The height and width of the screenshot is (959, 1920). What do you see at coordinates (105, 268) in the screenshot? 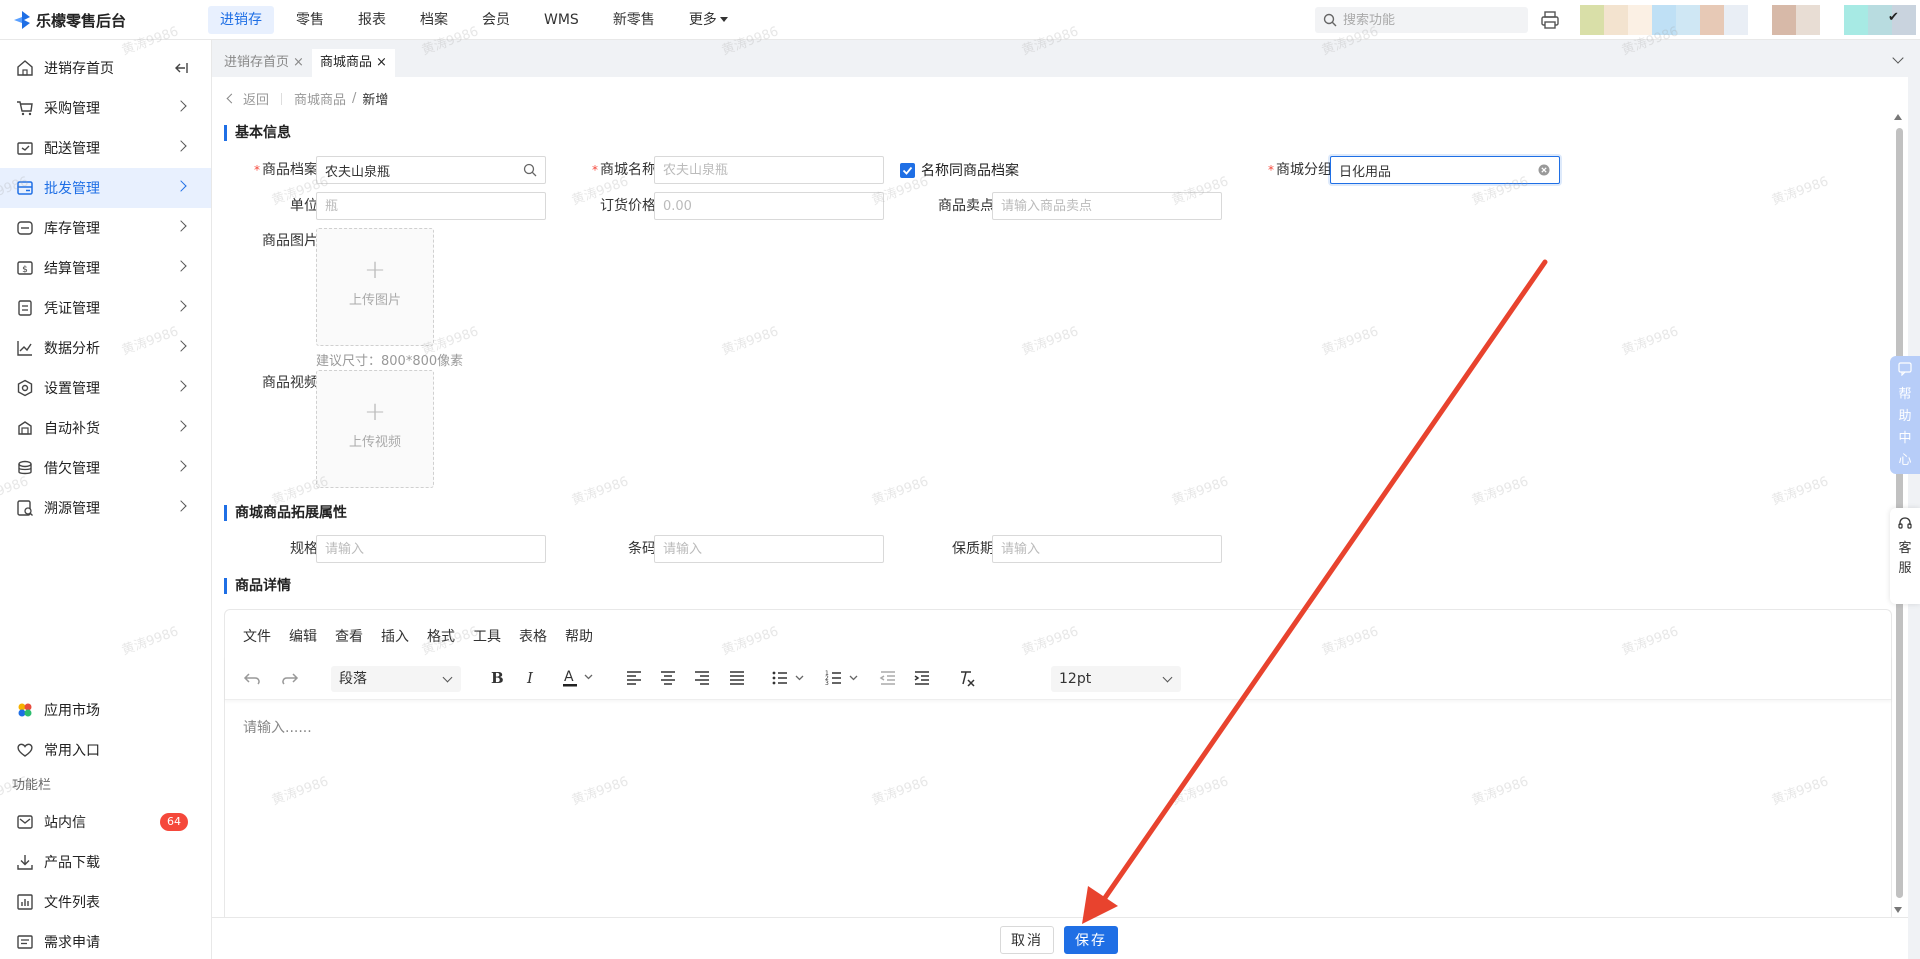
I see `sidebar-item-settlement: $ 结算管理` at bounding box center [105, 268].